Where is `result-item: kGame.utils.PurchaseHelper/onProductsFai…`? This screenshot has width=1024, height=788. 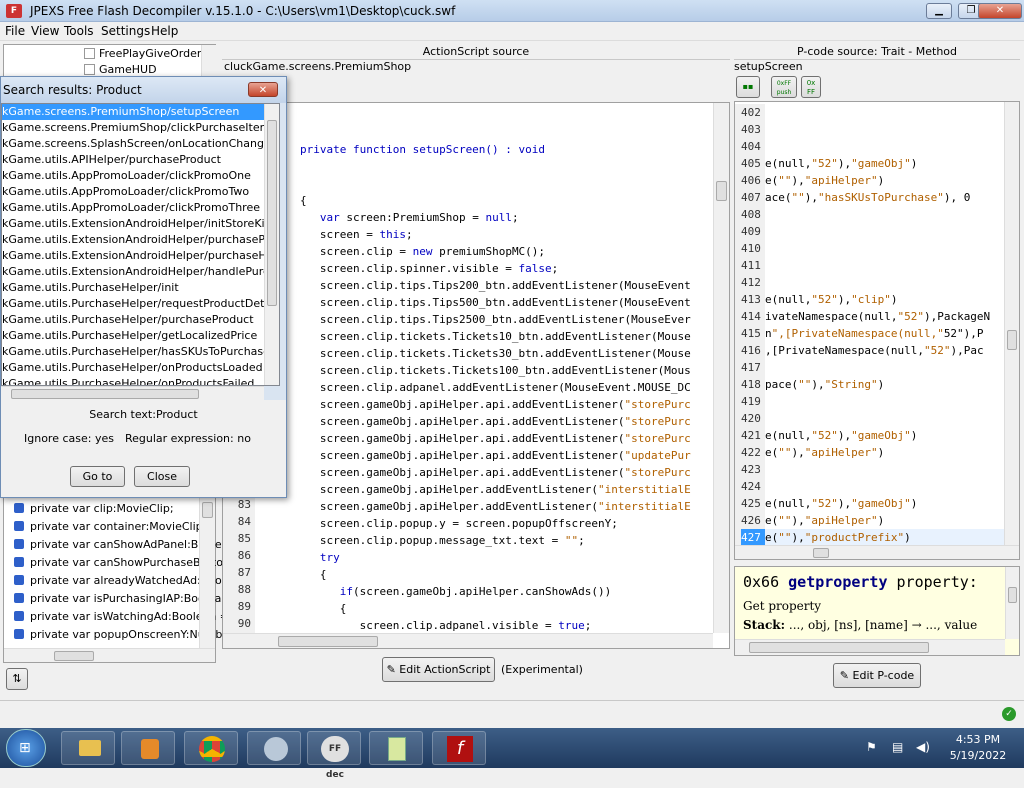
result-item: kGame.utils.PurchaseHelper/onProductsFai… is located at coordinates (133, 380).